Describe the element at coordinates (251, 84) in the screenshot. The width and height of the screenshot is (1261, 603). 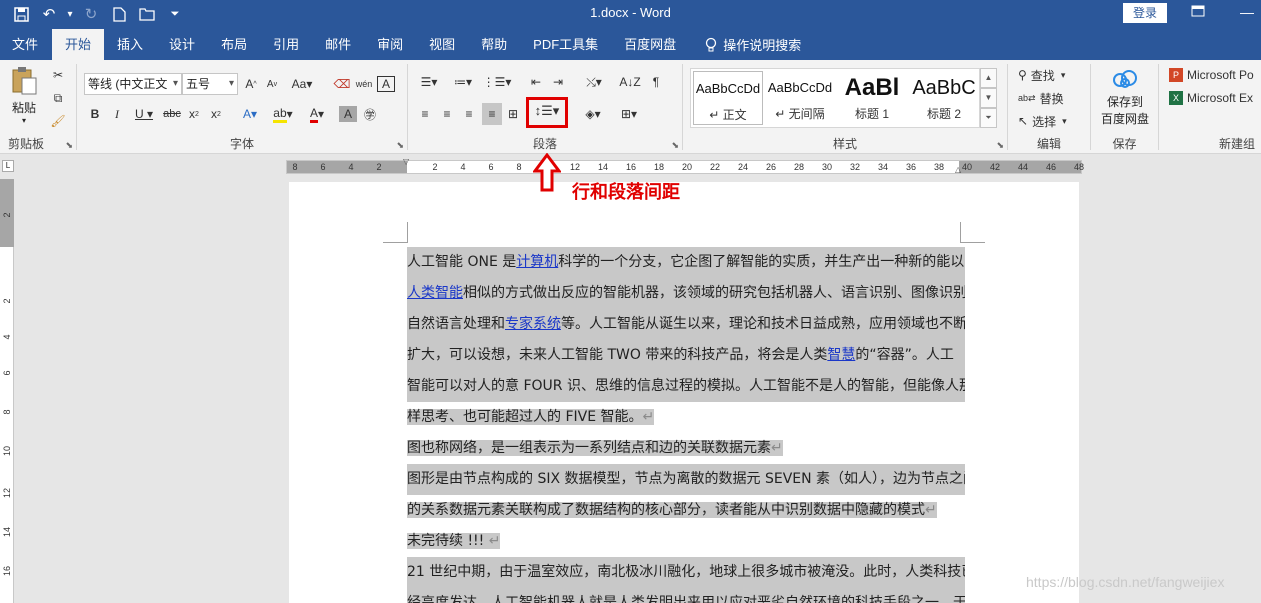
I see `grow-font-icon: A ^` at that location.